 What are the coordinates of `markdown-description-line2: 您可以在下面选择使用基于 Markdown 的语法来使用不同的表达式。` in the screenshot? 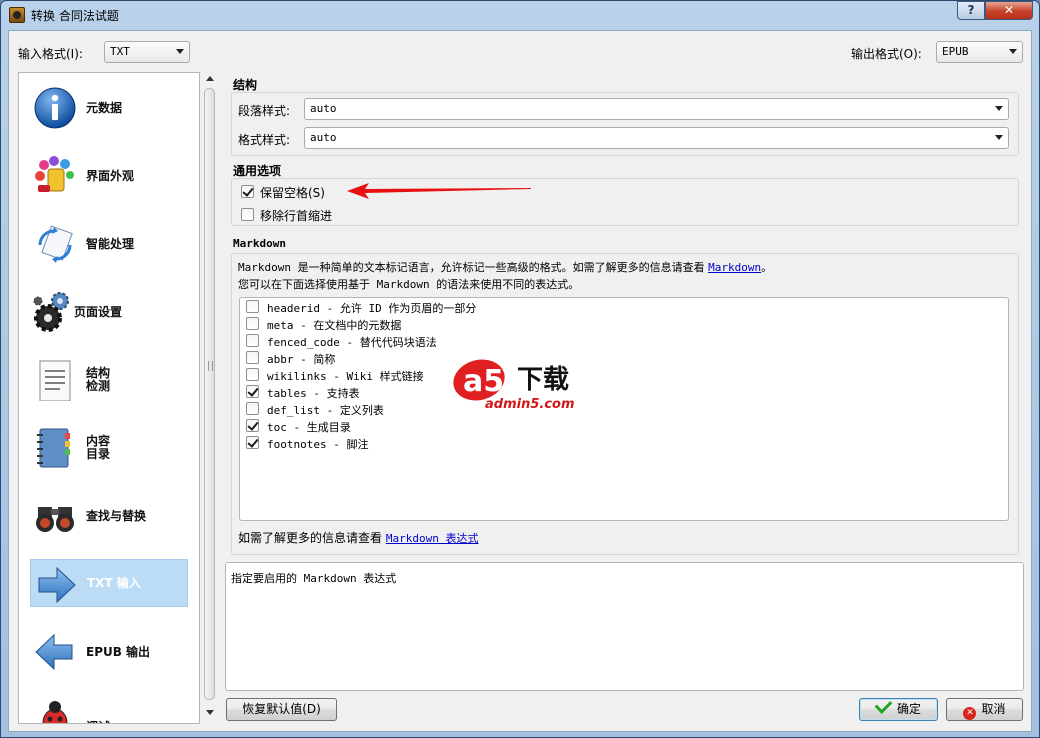 It's located at (409, 284).